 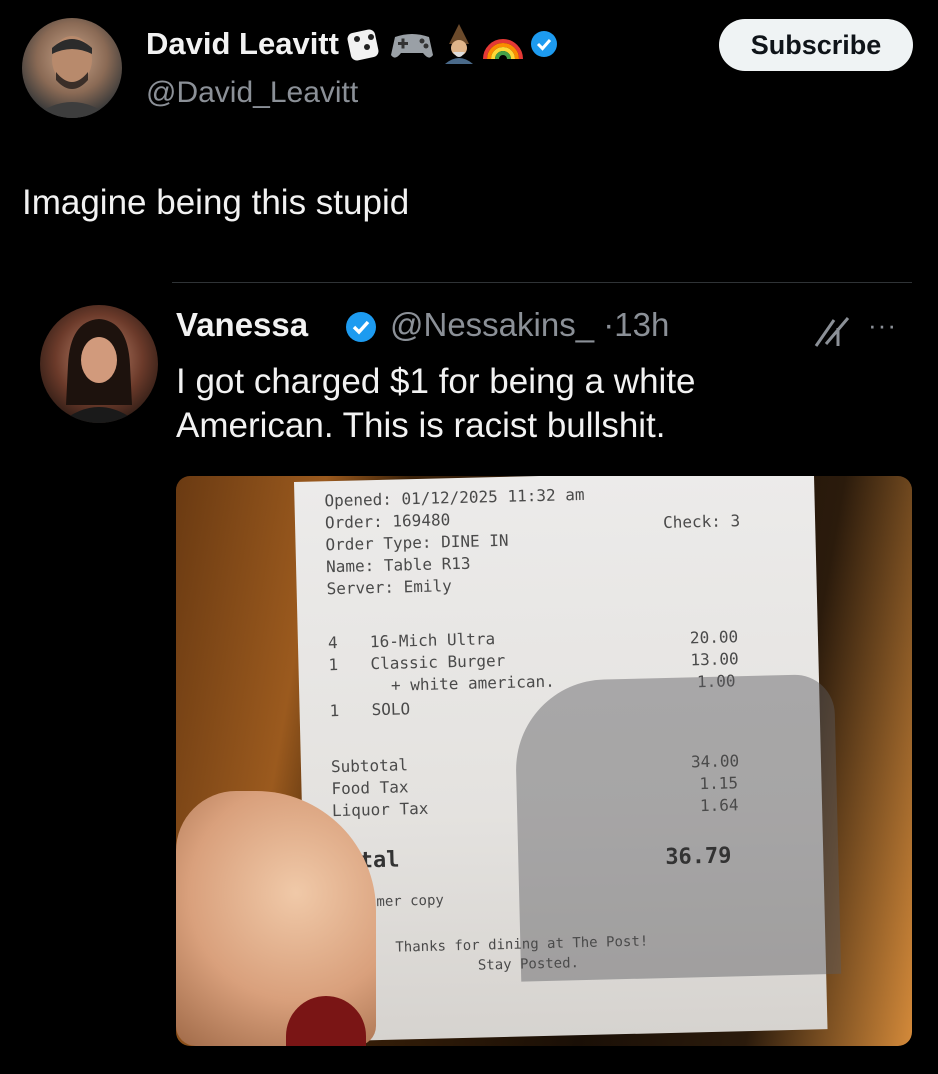 What do you see at coordinates (391, 709) in the screenshot?
I see `receipt-item-desc: SOLO` at bounding box center [391, 709].